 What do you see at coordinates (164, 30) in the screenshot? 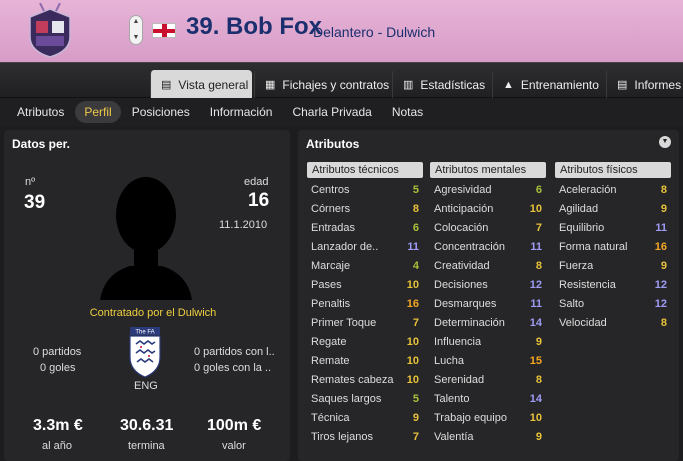
I see `england-flag-icon` at bounding box center [164, 30].